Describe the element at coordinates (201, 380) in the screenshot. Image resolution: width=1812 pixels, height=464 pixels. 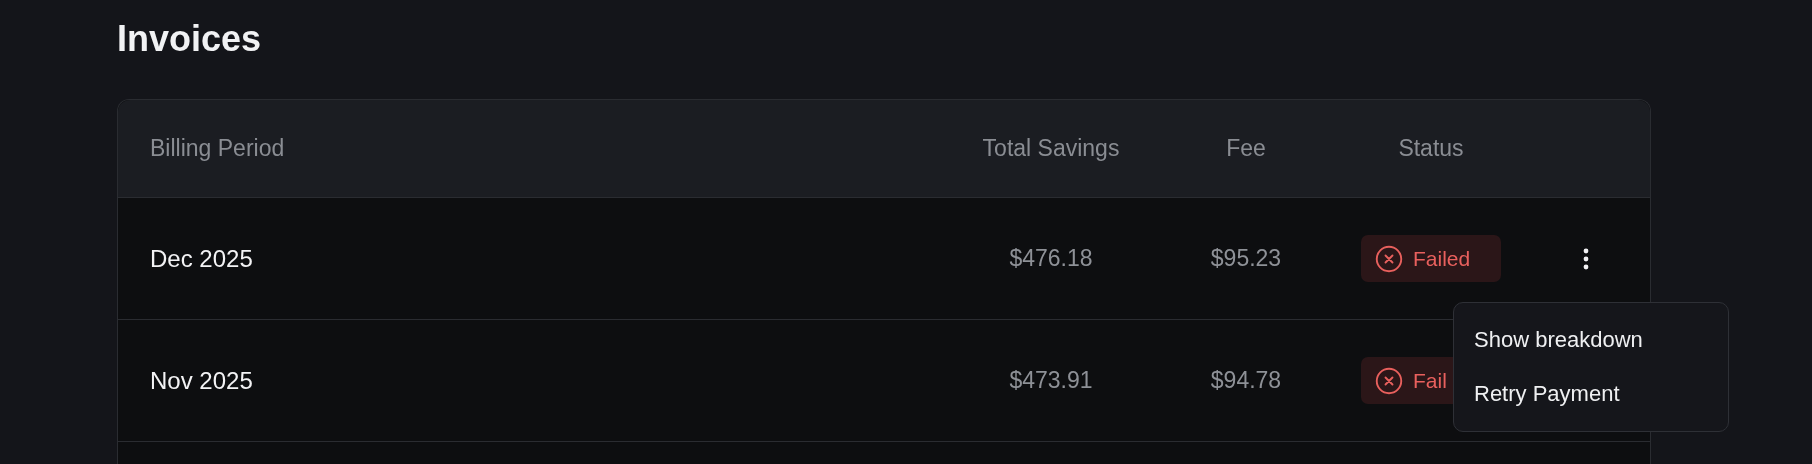
I see `billing-period: Nov 2025` at that location.